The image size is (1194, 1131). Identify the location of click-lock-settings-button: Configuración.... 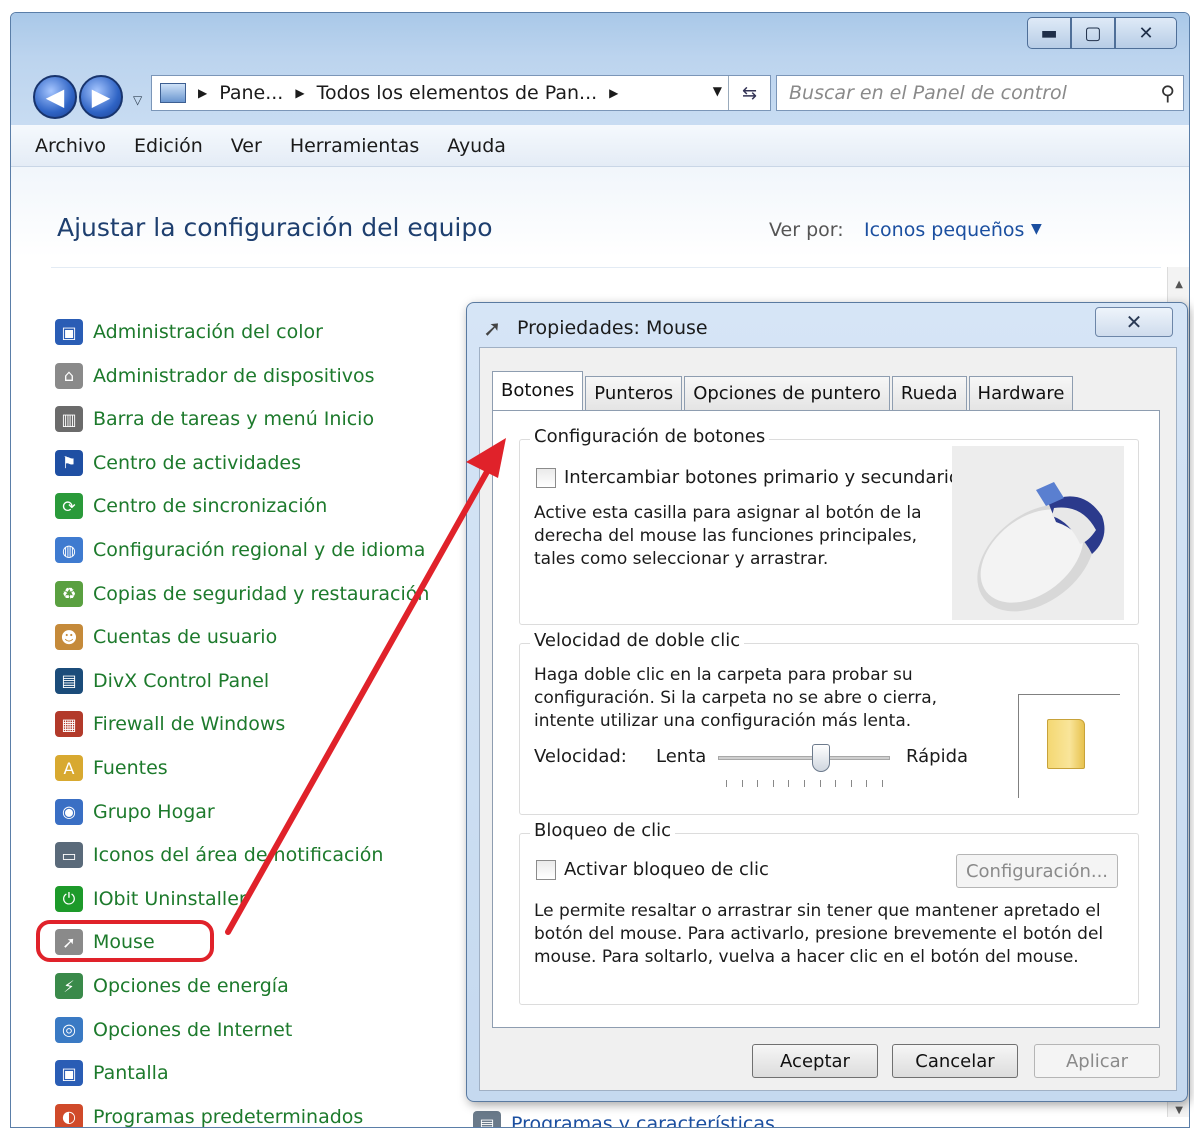
(1037, 871).